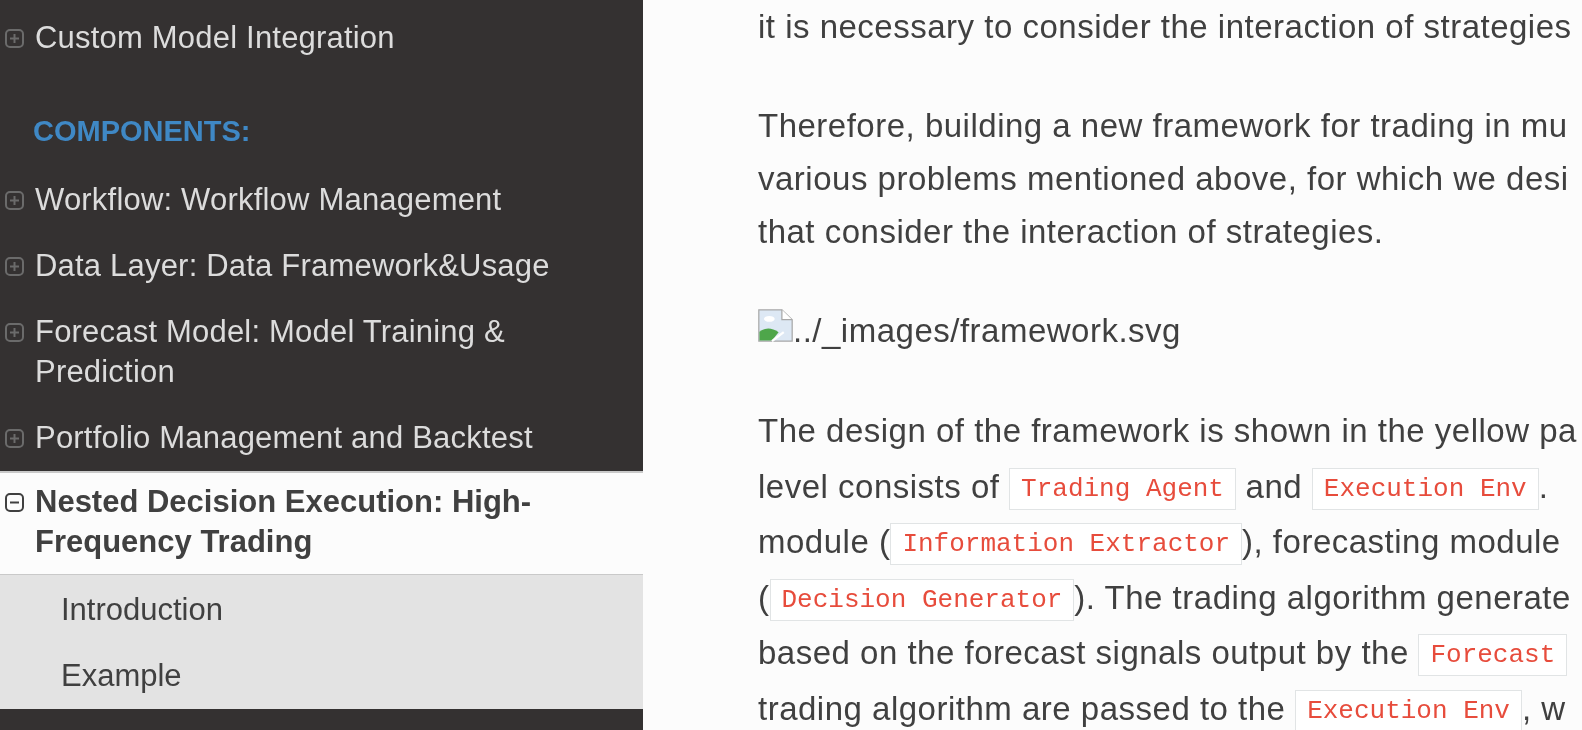 This screenshot has height=730, width=1582. I want to click on sidebar-subitem: Introduction, so click(321, 609).